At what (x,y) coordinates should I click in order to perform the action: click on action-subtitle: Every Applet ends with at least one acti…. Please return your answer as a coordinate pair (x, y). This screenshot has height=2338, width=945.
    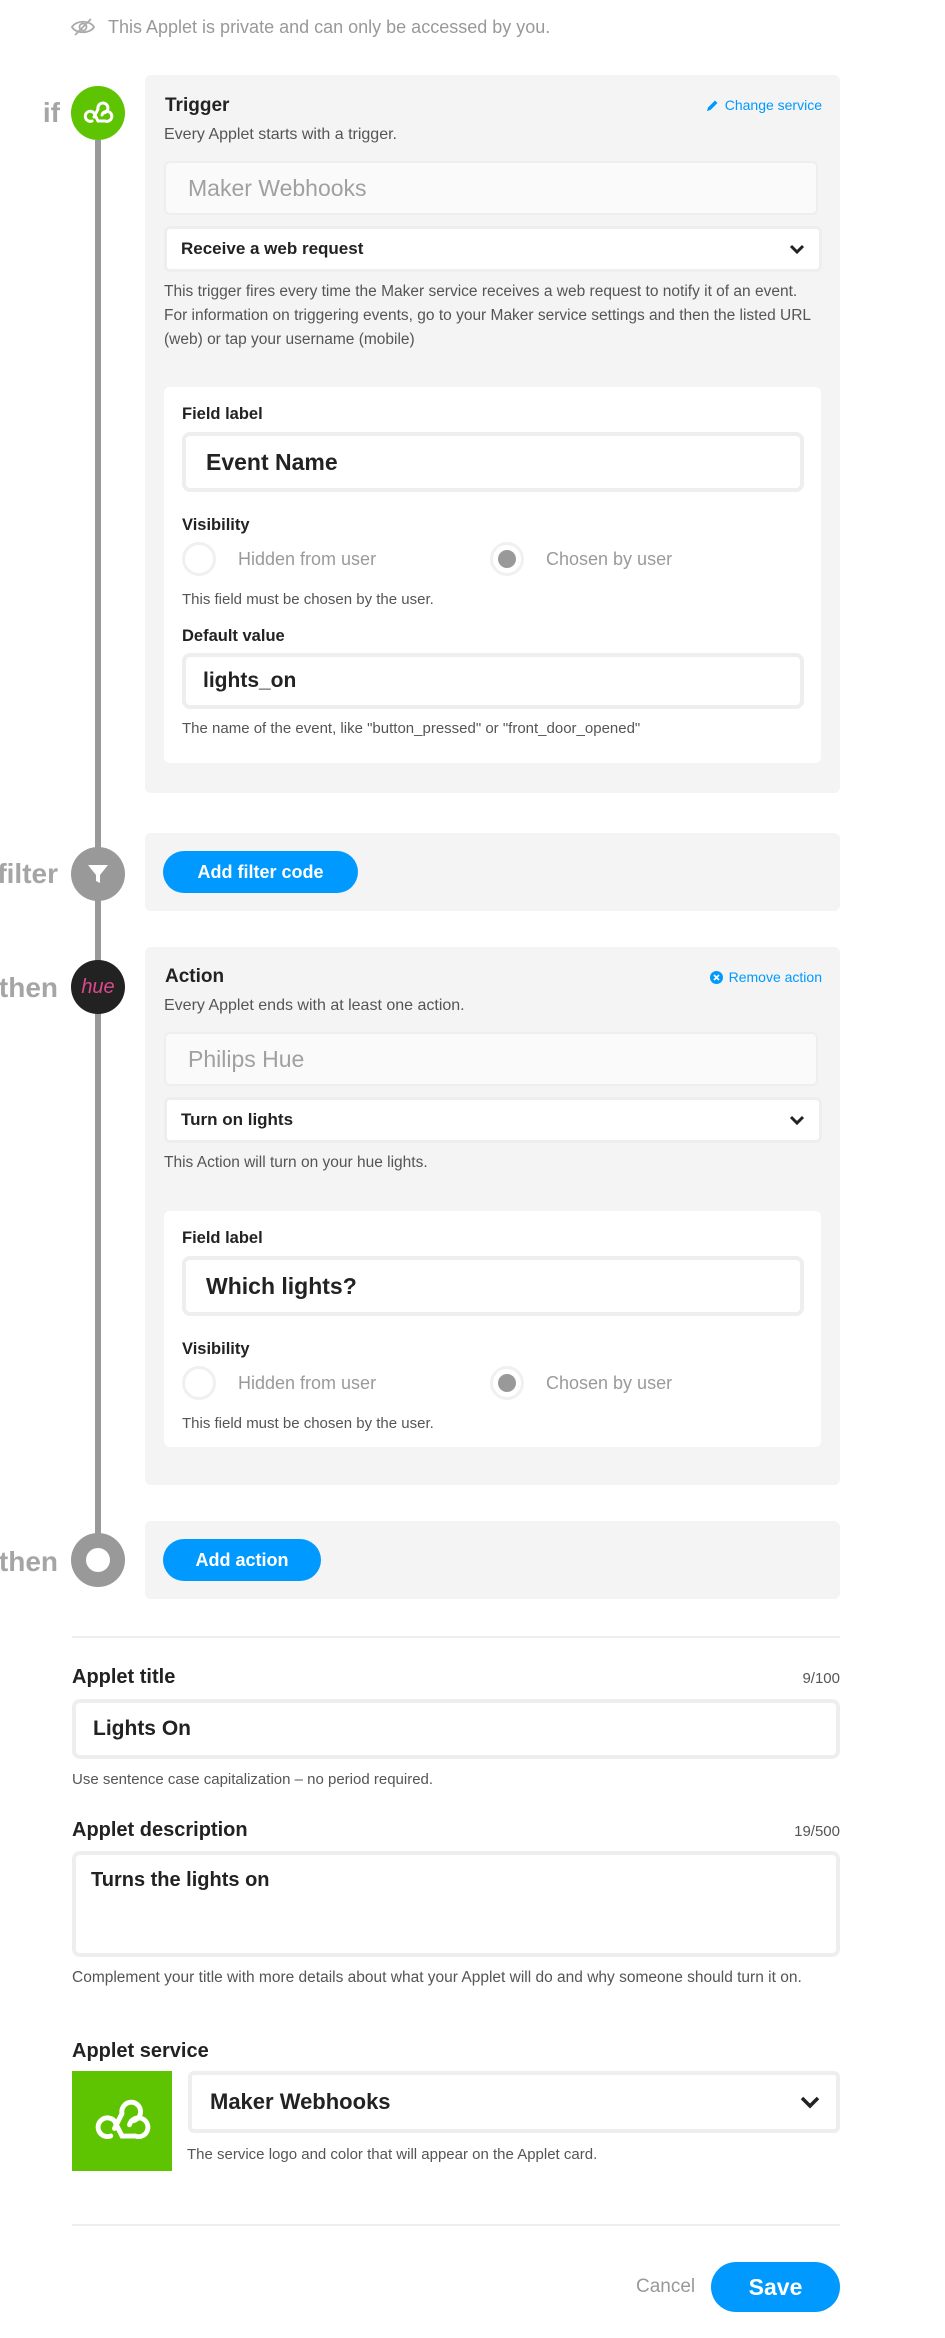
    Looking at the image, I should click on (314, 1005).